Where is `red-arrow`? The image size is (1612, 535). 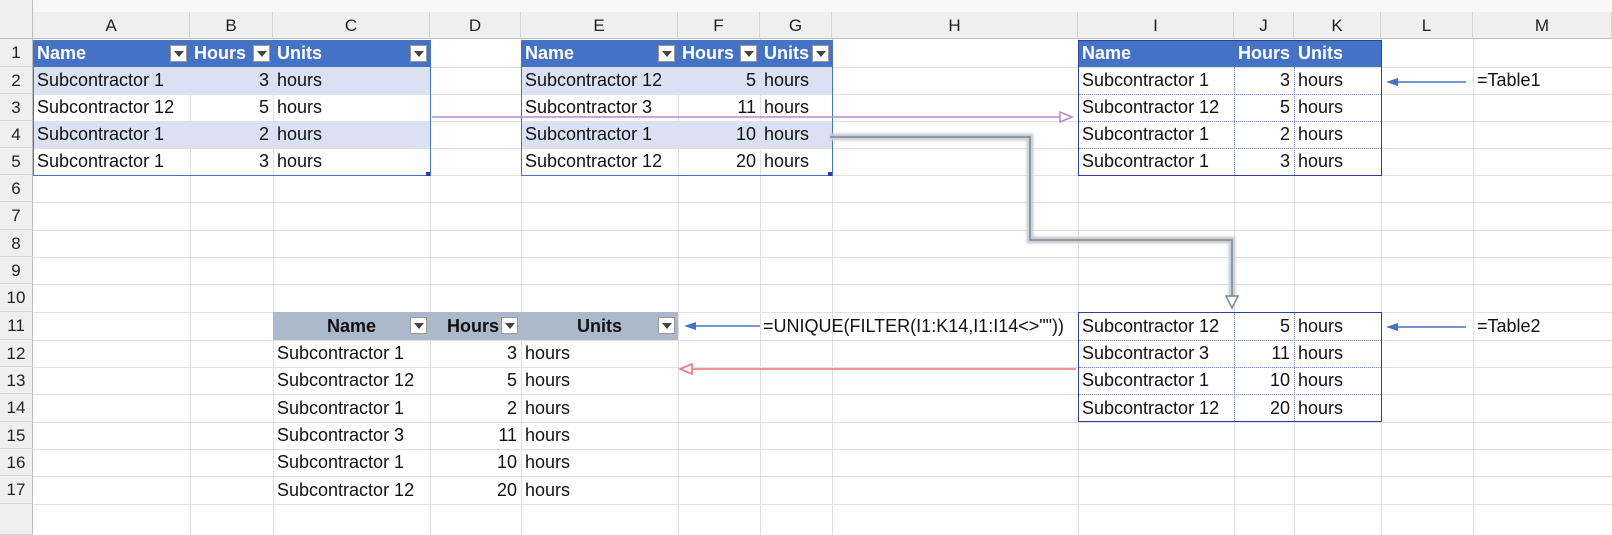 red-arrow is located at coordinates (877, 369).